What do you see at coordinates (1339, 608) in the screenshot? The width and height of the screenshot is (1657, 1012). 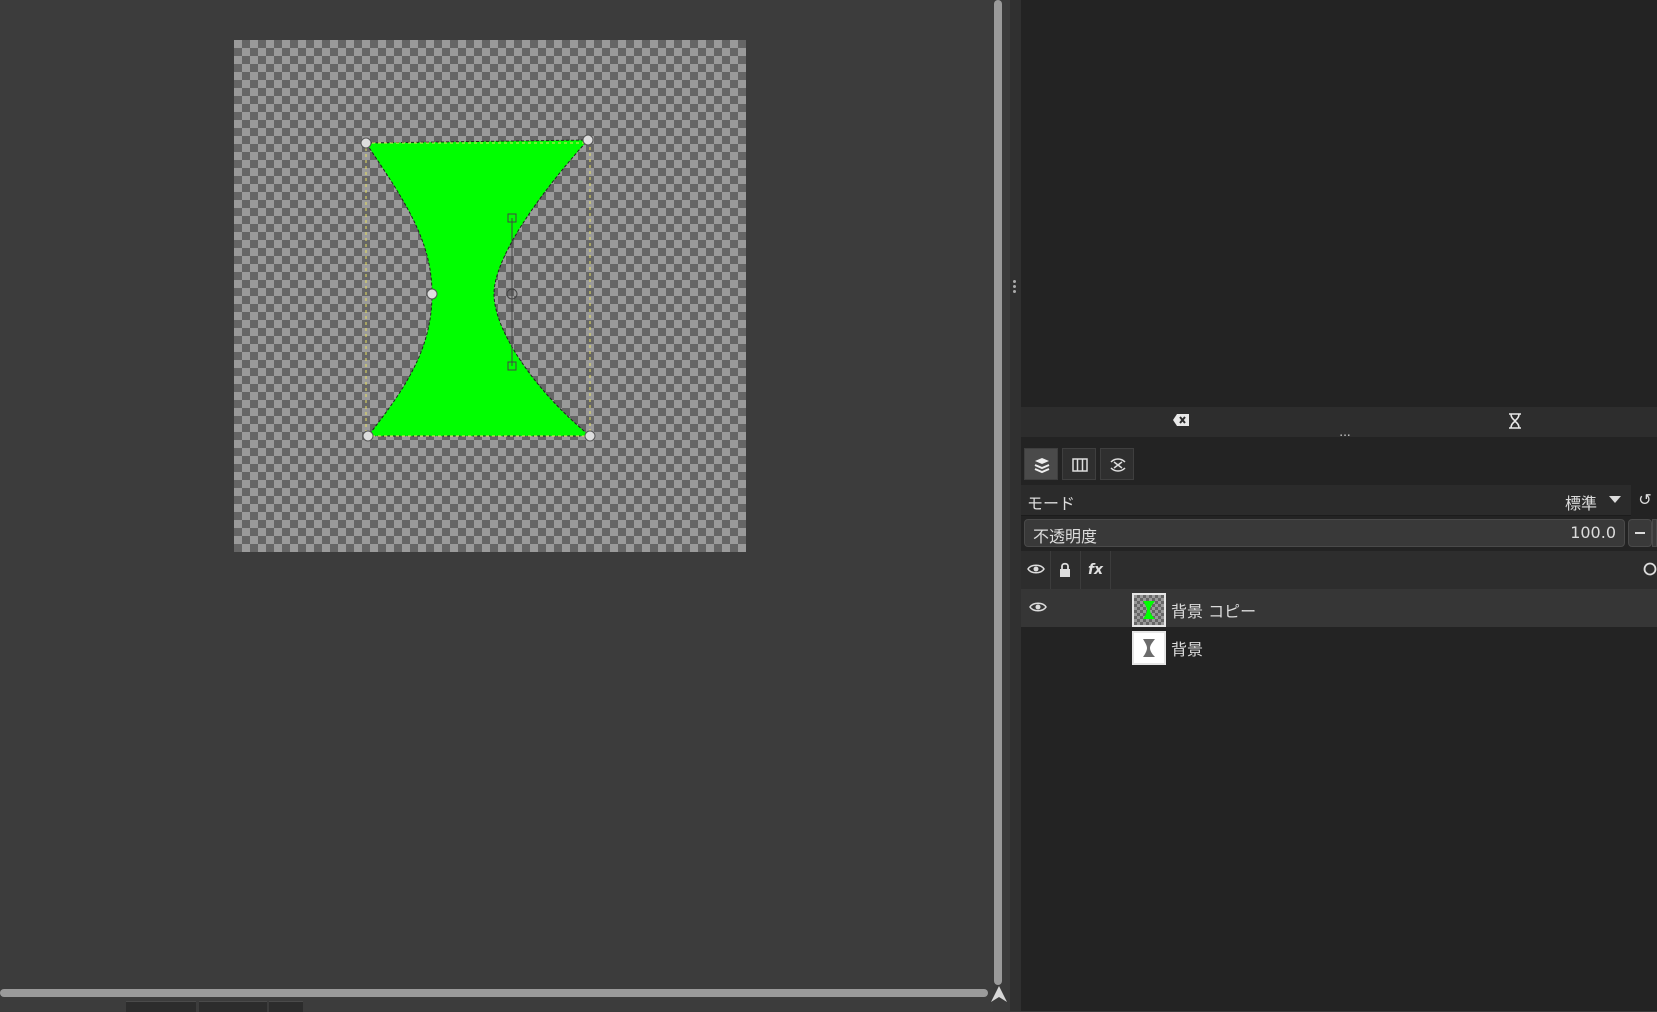 I see `layer-row: 背景 コピー` at bounding box center [1339, 608].